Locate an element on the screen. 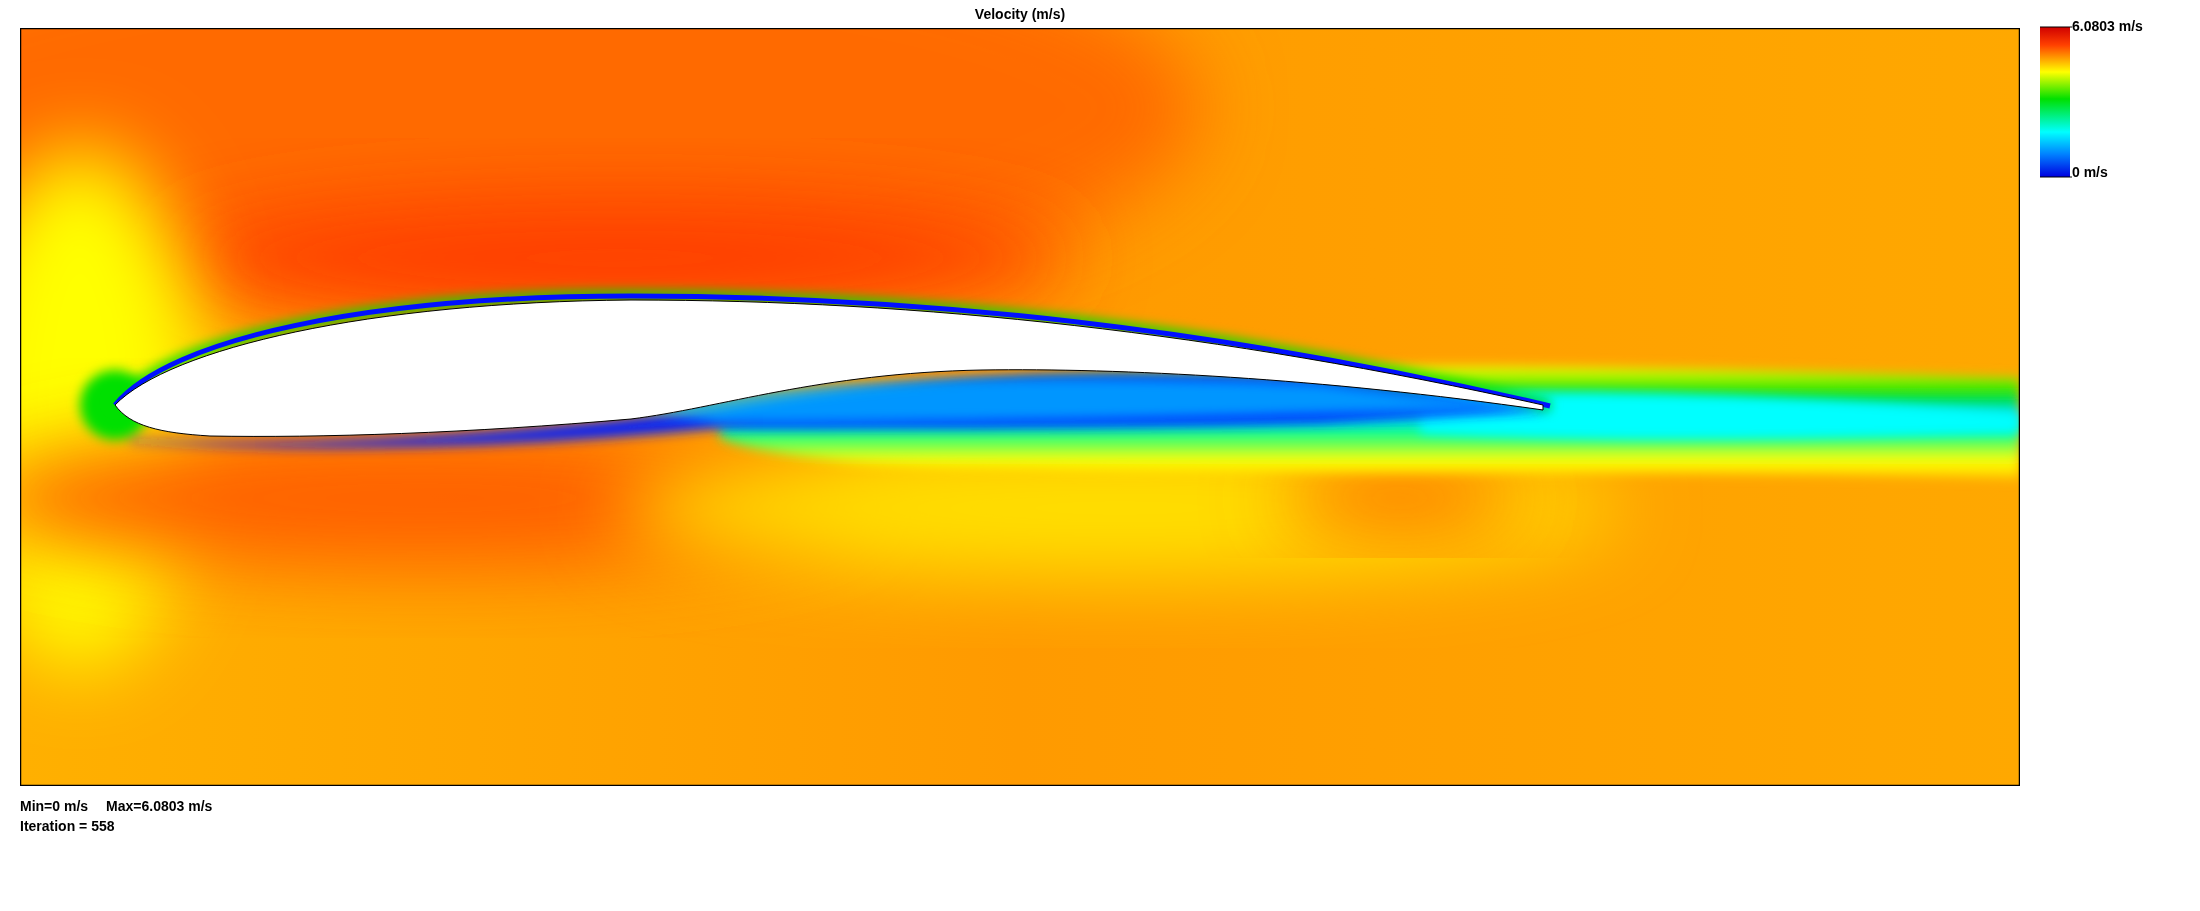 The height and width of the screenshot is (911, 2200). plot-title: Velocity (m/s) is located at coordinates (1020, 15).